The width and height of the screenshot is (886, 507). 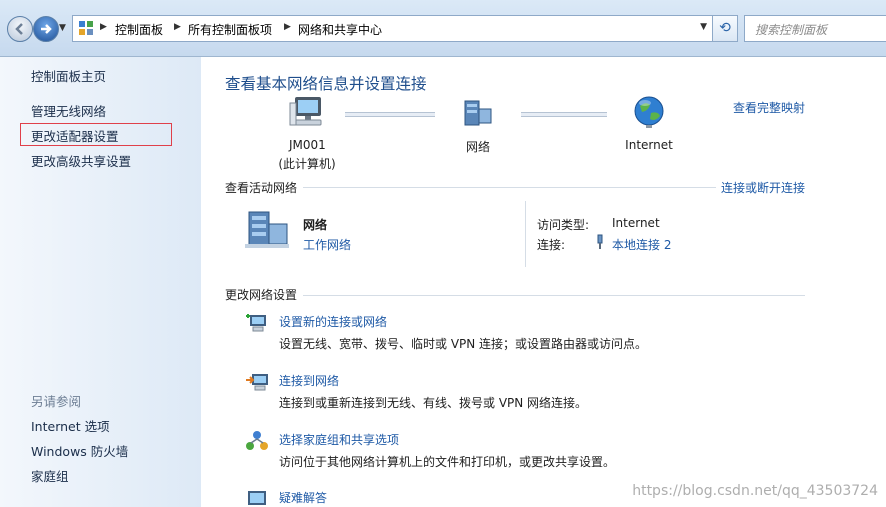 I want to click on task-connect-network-link: 连接到网络, so click(x=309, y=380).